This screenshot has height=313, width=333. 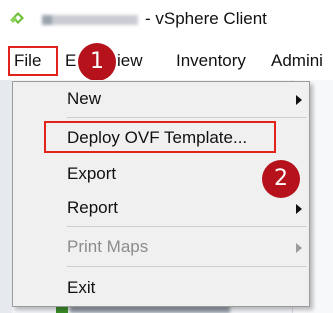 What do you see at coordinates (211, 61) in the screenshot?
I see `menu-inventory: Inventory` at bounding box center [211, 61].